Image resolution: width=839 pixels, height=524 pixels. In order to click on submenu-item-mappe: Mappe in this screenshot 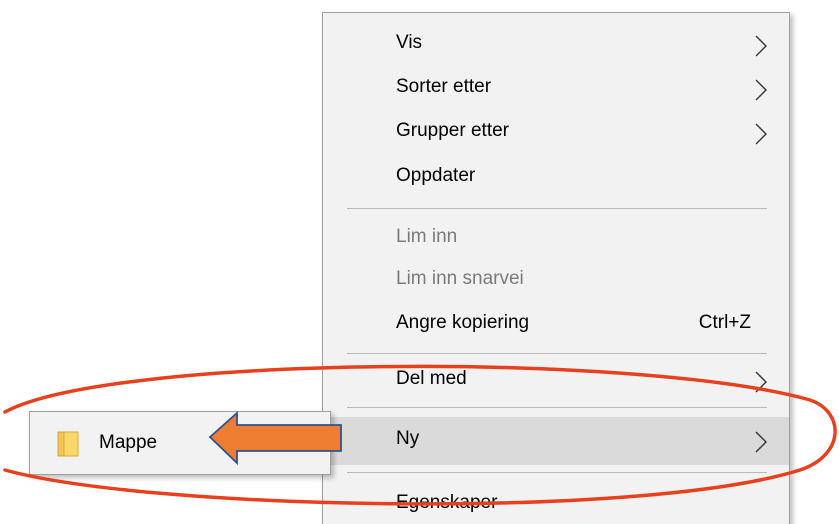, I will do `click(180, 443)`.